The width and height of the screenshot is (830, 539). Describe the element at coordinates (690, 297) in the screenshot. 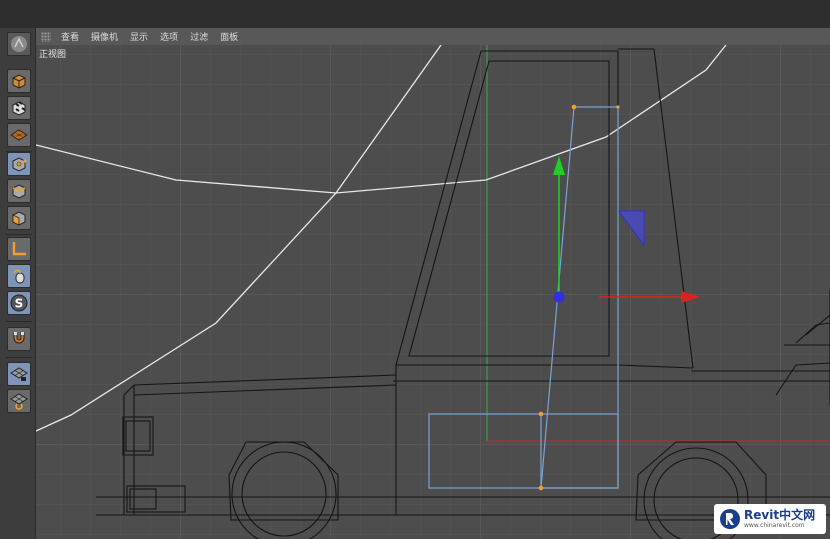

I see `gizmo-x-arrow-icon` at that location.